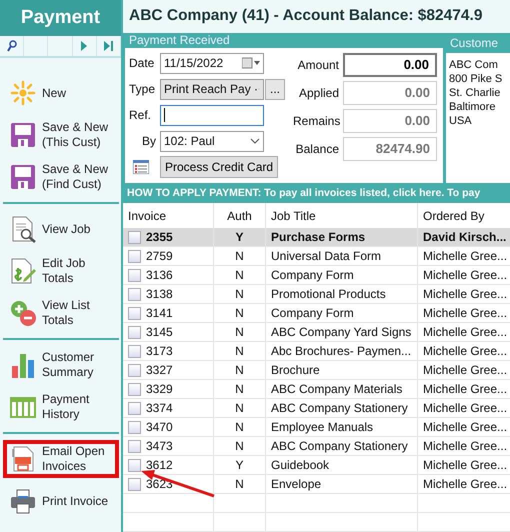 This screenshot has width=510, height=532. What do you see at coordinates (61, 459) in the screenshot?
I see `sidebar-item: Email Open Invoices` at bounding box center [61, 459].